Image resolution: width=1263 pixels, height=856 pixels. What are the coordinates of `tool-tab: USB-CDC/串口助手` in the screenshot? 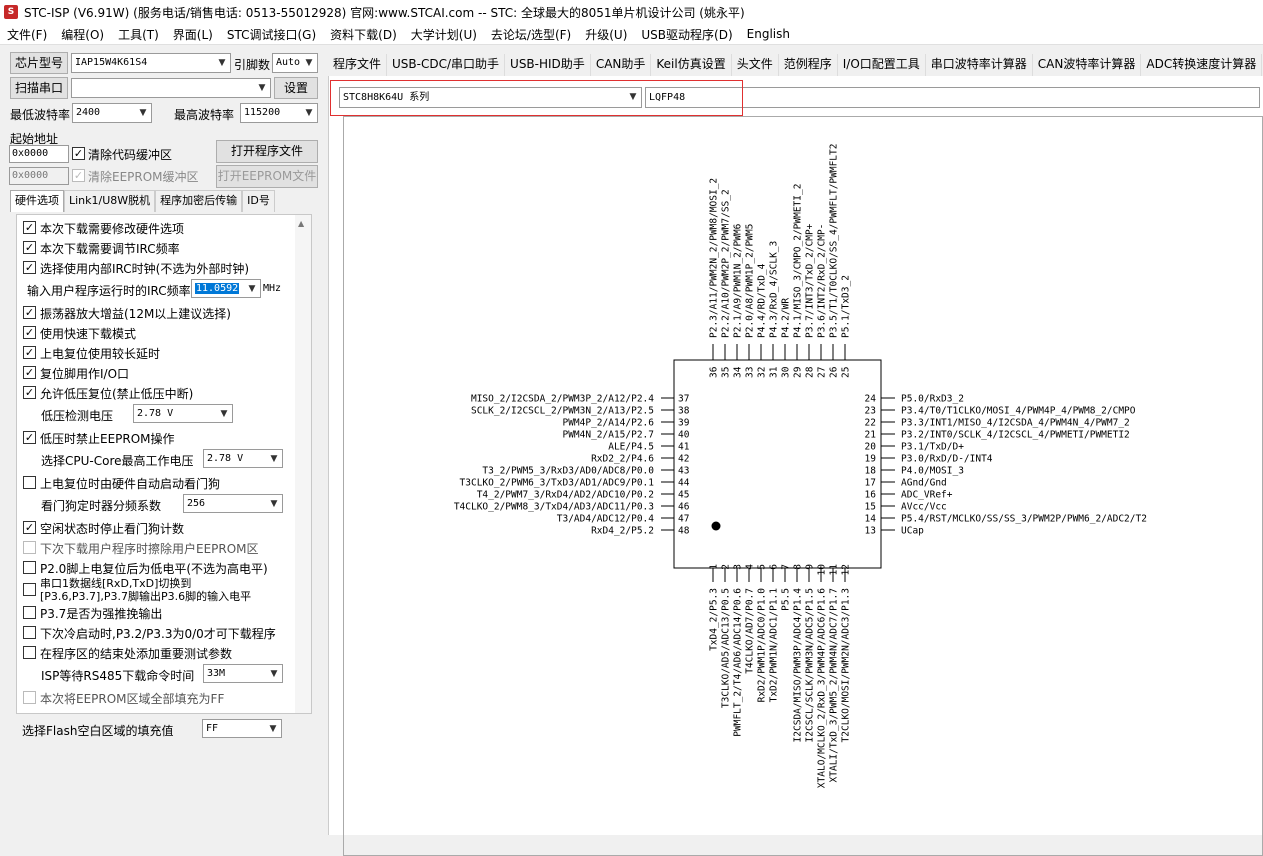 It's located at (446, 65).